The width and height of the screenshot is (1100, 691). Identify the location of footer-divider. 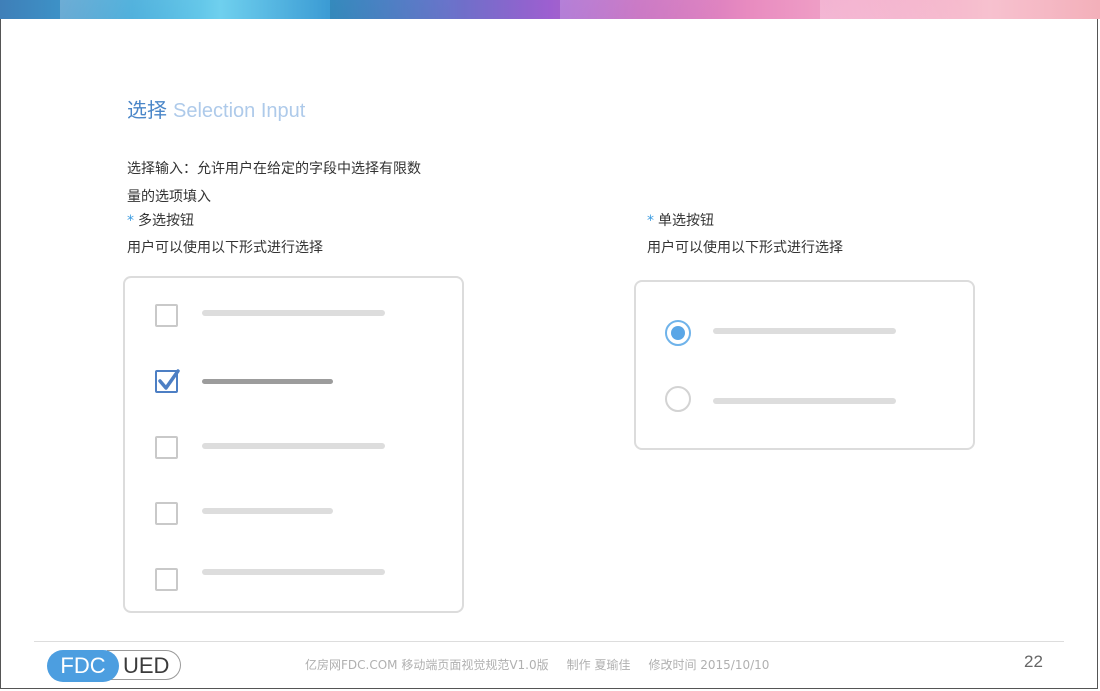
(549, 641).